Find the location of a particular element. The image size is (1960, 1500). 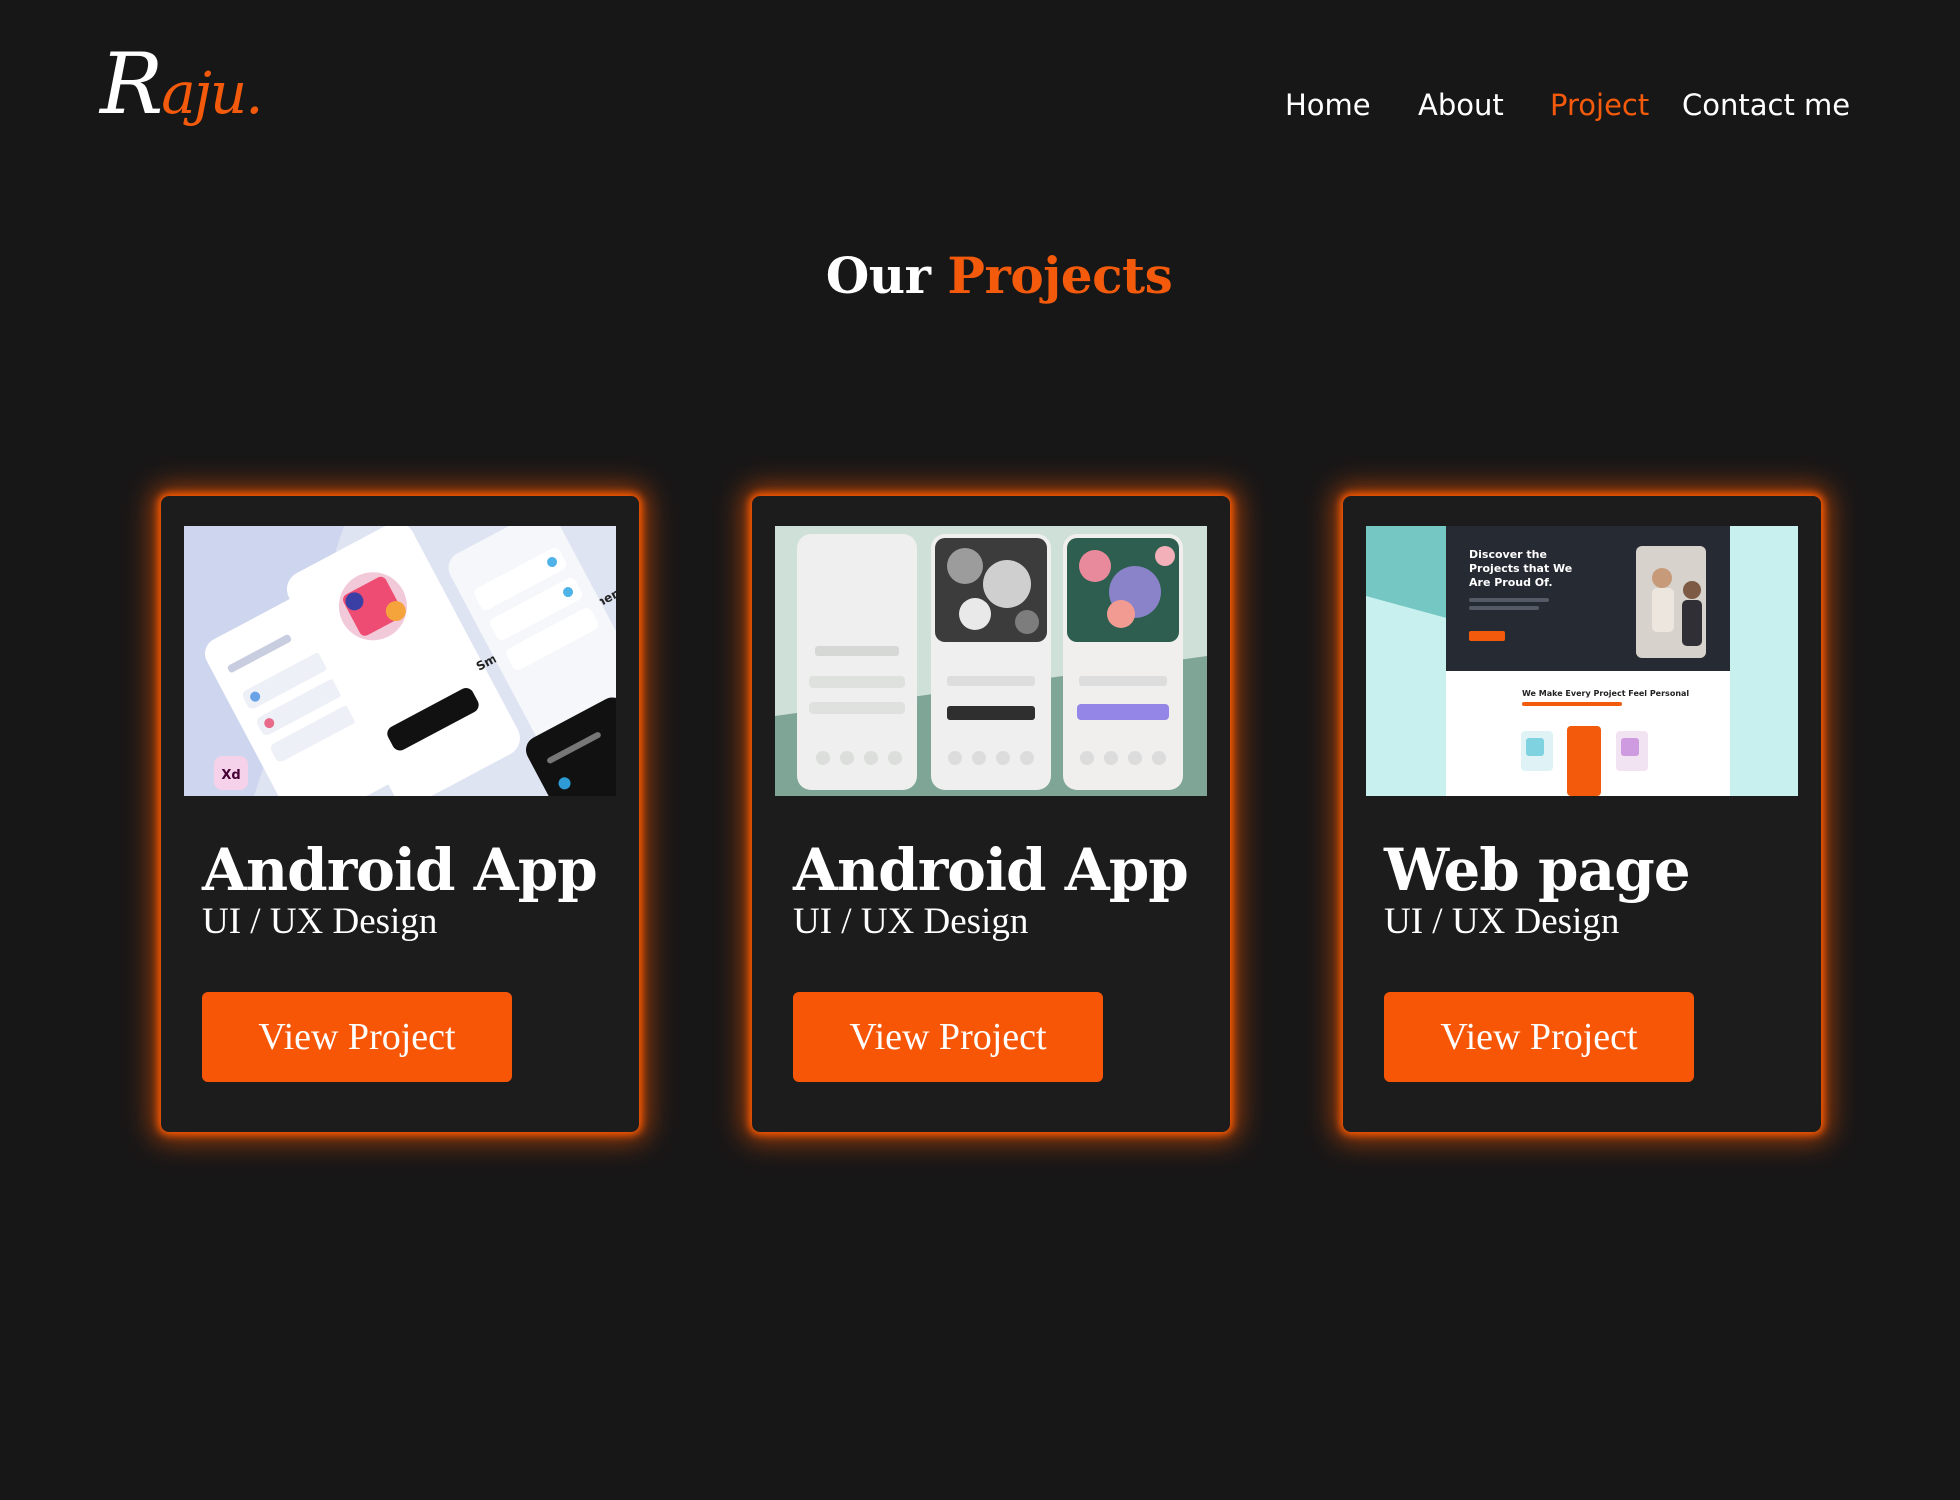

p3-heading-2: Projects that We is located at coordinates (1520, 568).